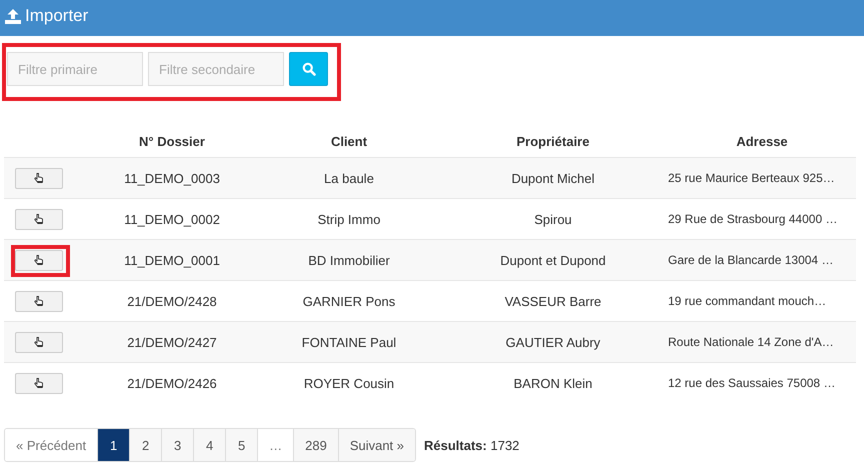 The height and width of the screenshot is (464, 864). What do you see at coordinates (553, 301) in the screenshot?
I see `table-cell-text: VASSEUR Barre` at bounding box center [553, 301].